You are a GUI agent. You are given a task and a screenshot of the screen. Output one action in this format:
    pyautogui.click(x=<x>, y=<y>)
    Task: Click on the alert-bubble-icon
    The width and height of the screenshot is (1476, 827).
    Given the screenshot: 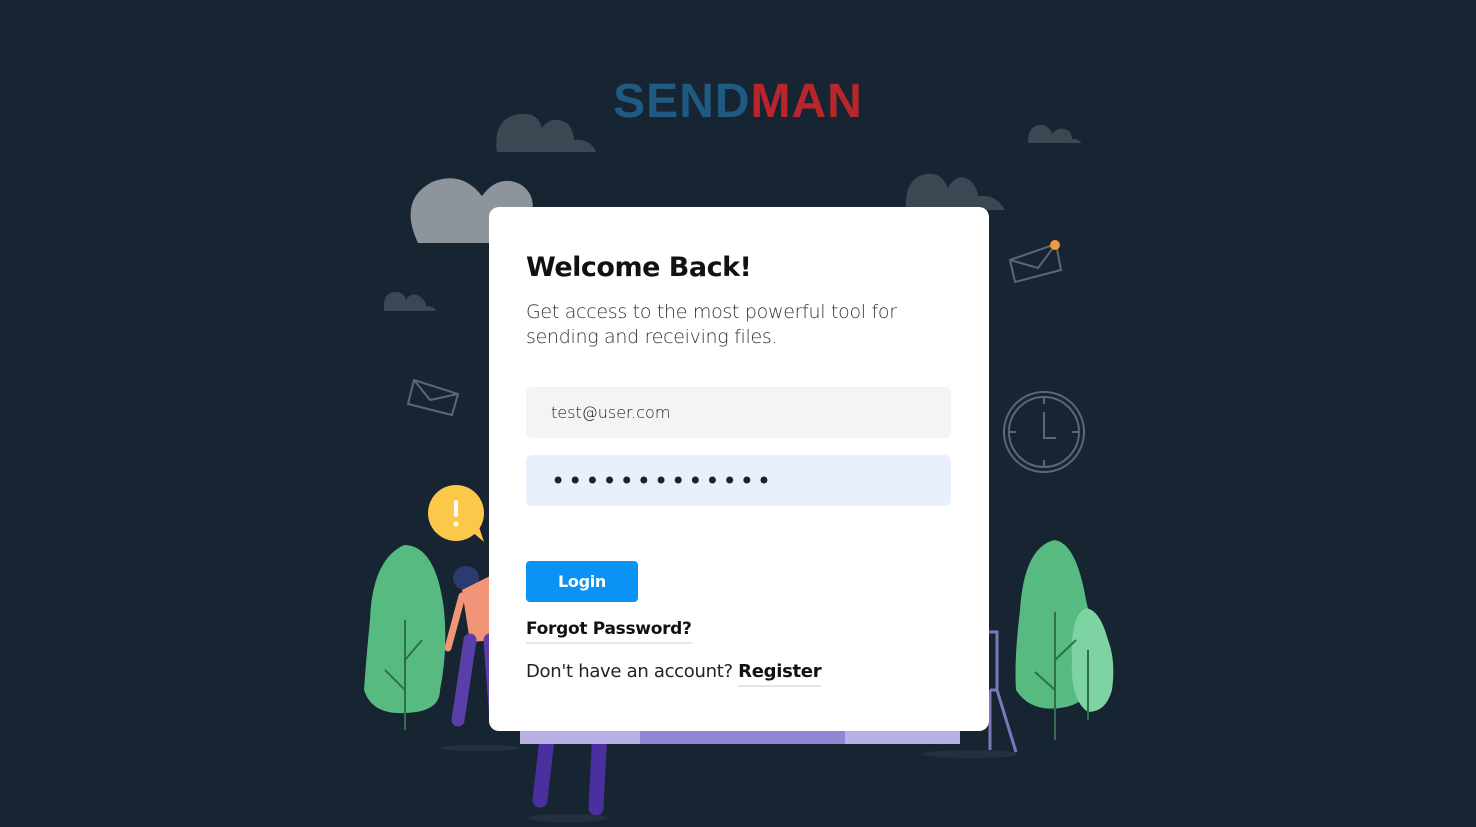 What is the action you would take?
    pyautogui.click(x=456, y=513)
    